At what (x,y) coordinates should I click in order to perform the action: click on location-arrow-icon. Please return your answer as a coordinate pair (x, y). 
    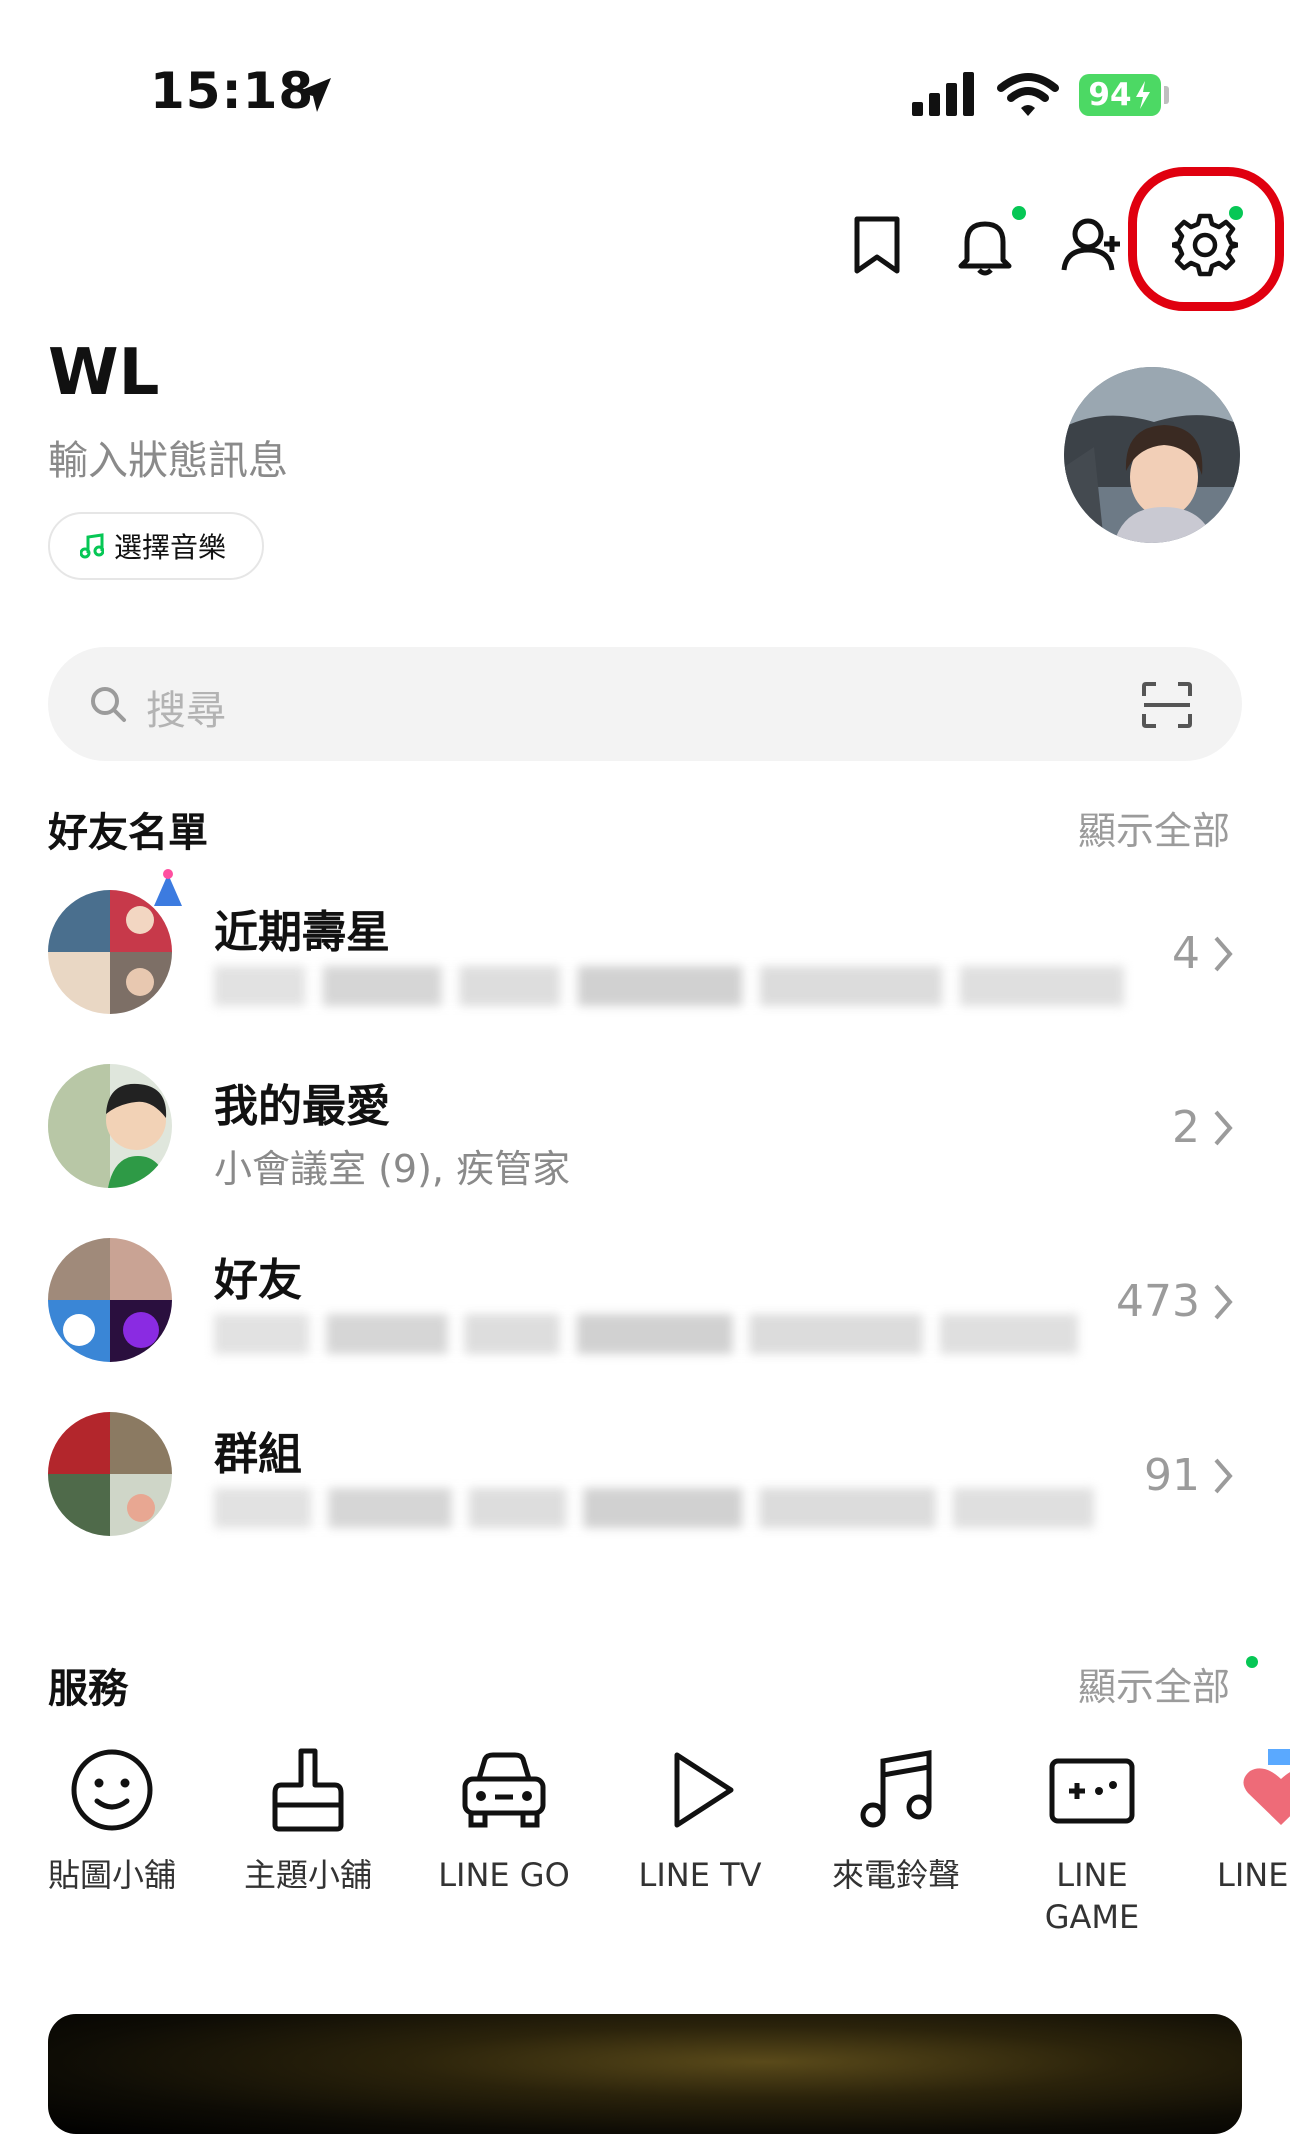
    Looking at the image, I should click on (314, 95).